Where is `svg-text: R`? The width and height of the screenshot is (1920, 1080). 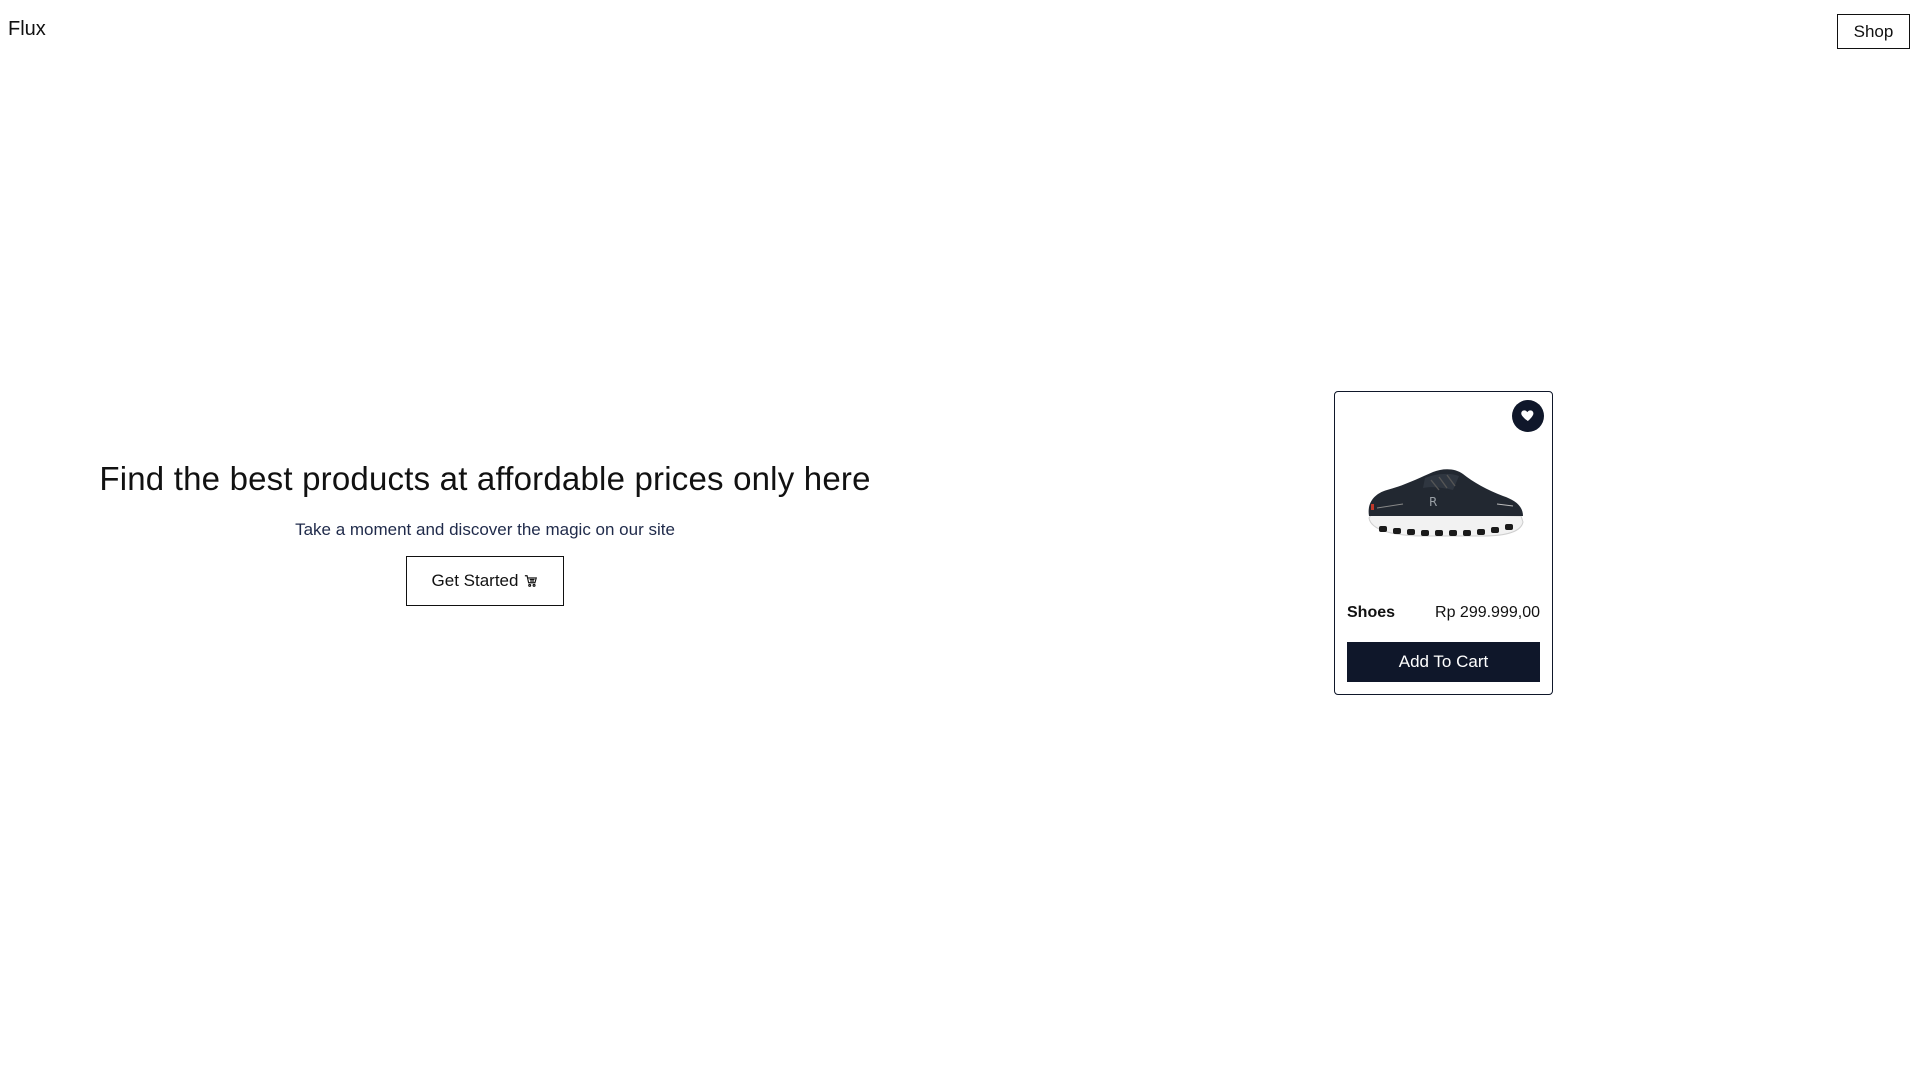 svg-text: R is located at coordinates (1433, 502).